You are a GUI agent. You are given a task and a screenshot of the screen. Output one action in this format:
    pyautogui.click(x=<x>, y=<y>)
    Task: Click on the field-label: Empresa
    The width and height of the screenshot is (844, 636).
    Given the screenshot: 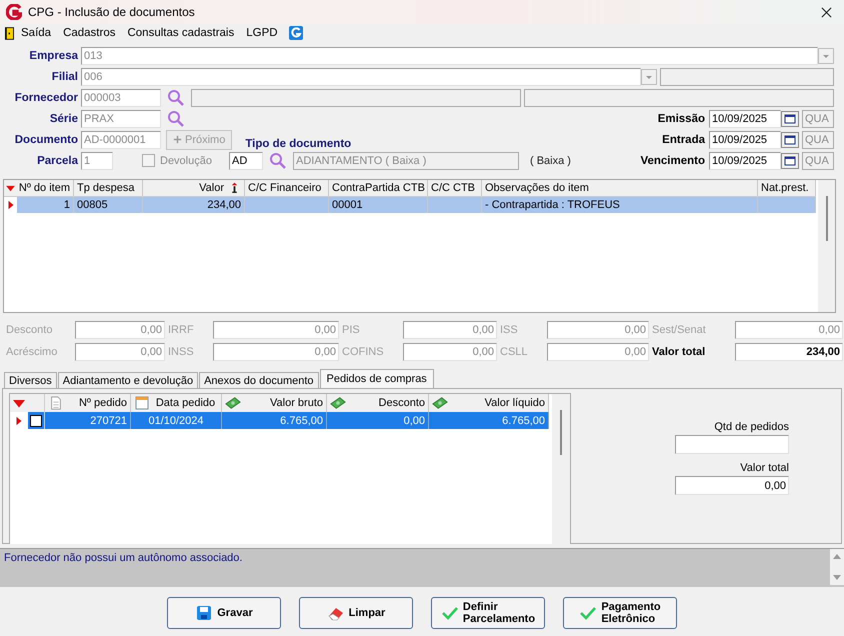 What is the action you would take?
    pyautogui.click(x=53, y=56)
    